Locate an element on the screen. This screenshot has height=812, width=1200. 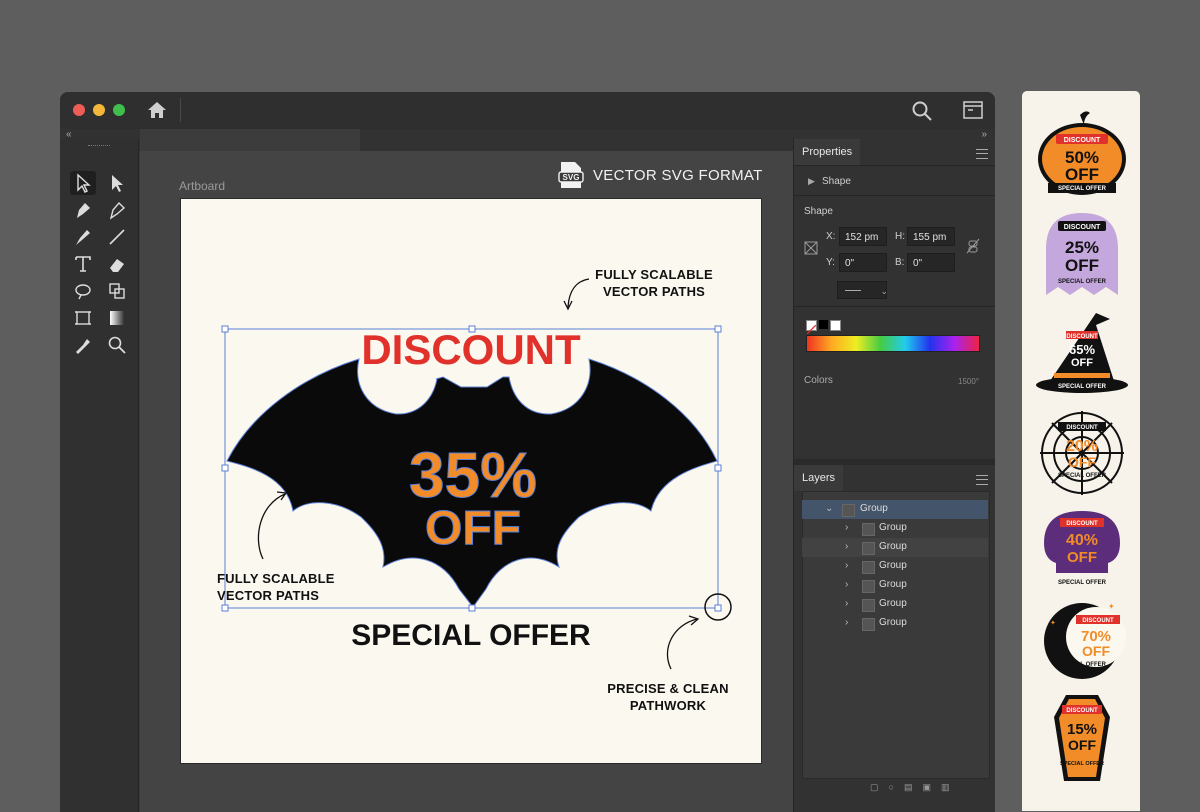
search-icon is located at coordinates (922, 111).